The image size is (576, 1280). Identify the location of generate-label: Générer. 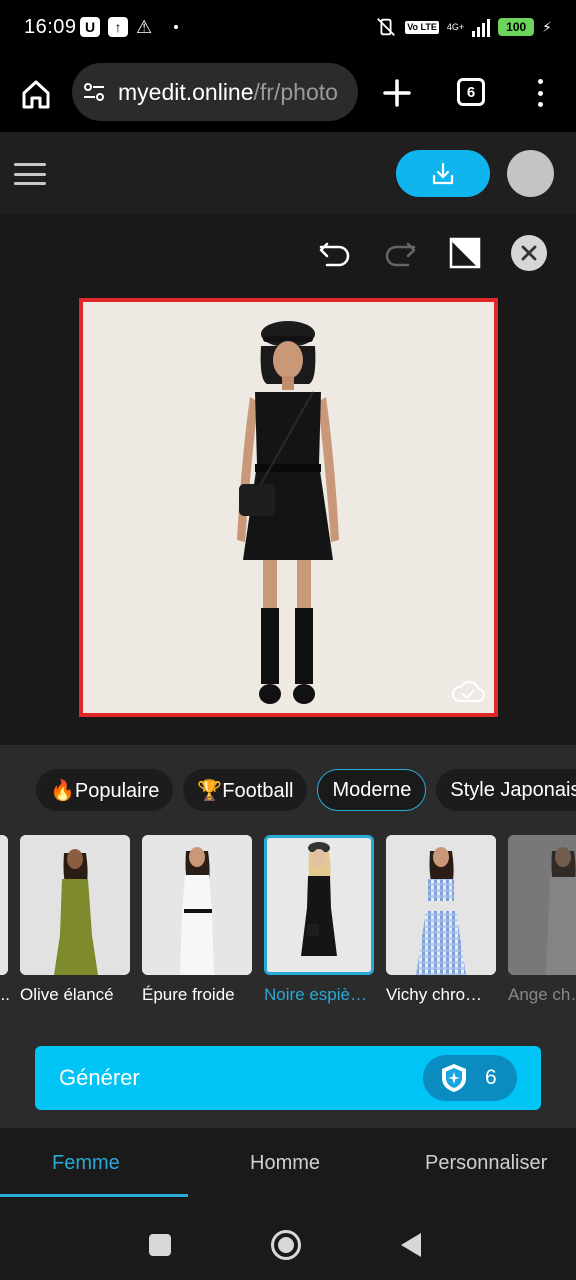
(99, 1077).